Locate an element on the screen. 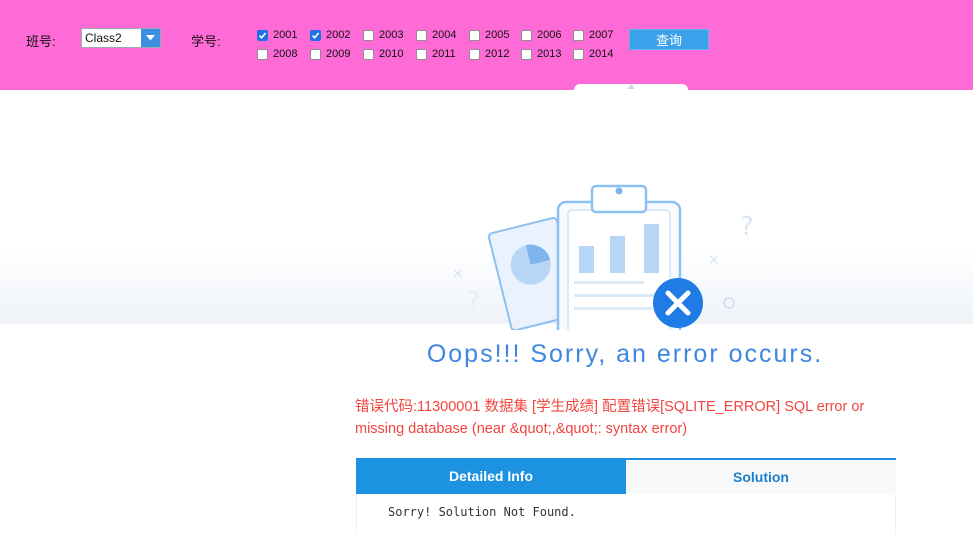 Image resolution: width=973 pixels, height=534 pixels. student-id-checkbox-2007: 2007 is located at coordinates (593, 35).